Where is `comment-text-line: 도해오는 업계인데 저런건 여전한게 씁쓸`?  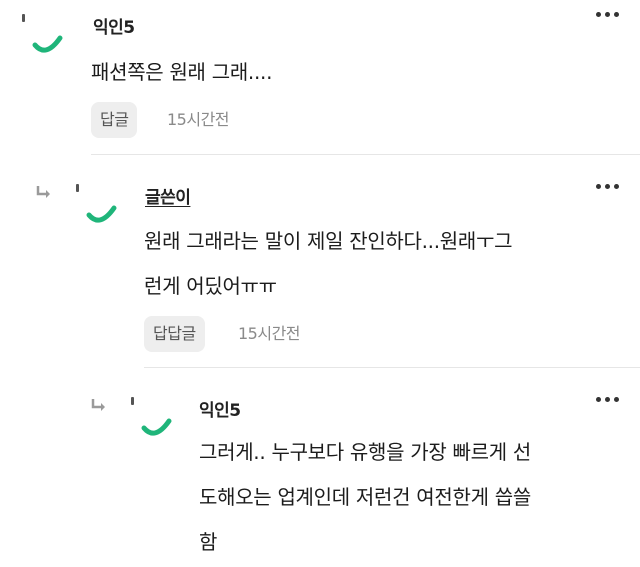
comment-text-line: 도해오는 업계인데 저런건 여전한게 씁쓸 is located at coordinates (365, 497).